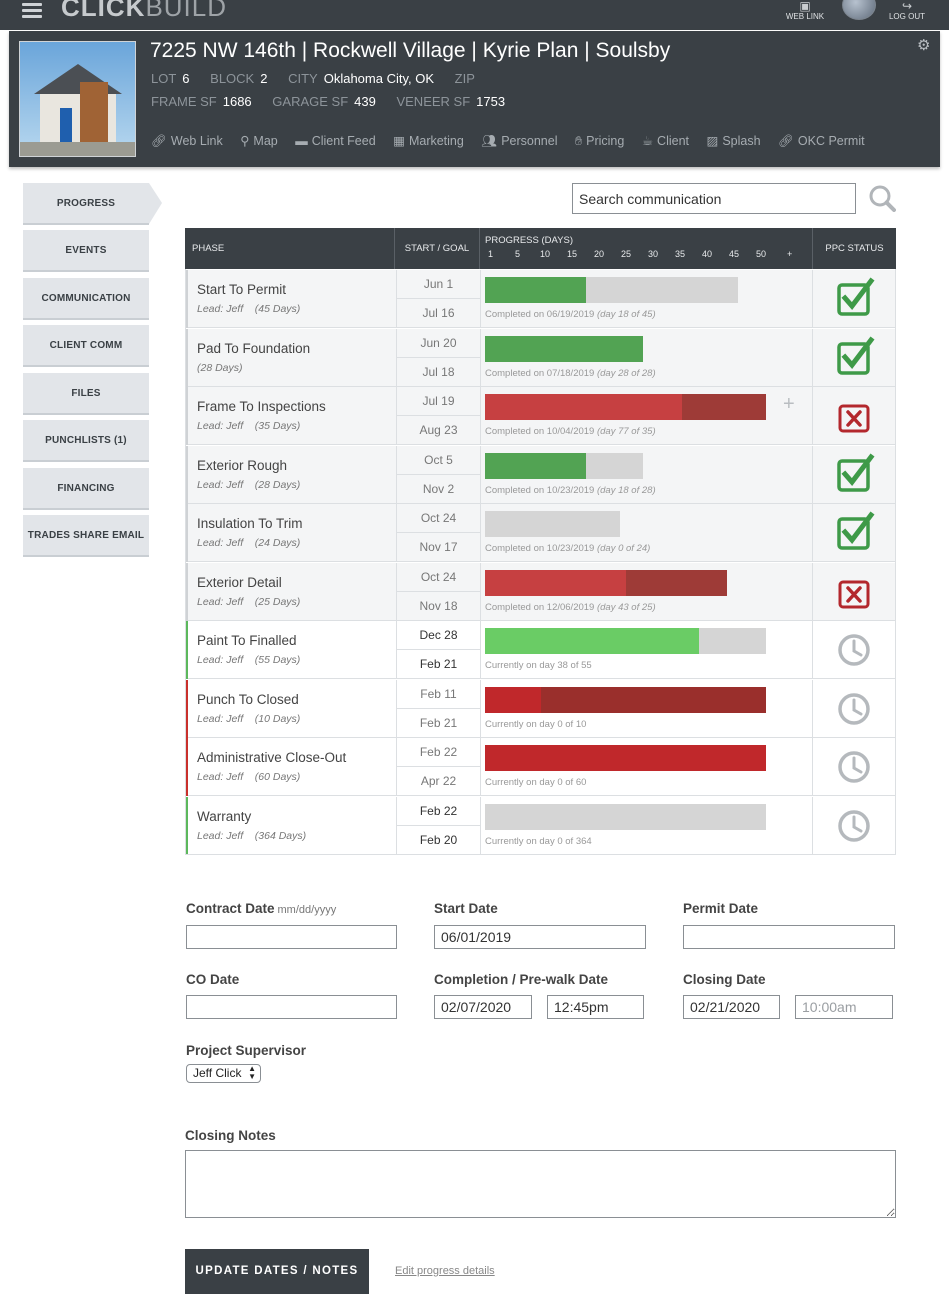  Describe the element at coordinates (854, 709) in the screenshot. I see `clock-icon` at that location.